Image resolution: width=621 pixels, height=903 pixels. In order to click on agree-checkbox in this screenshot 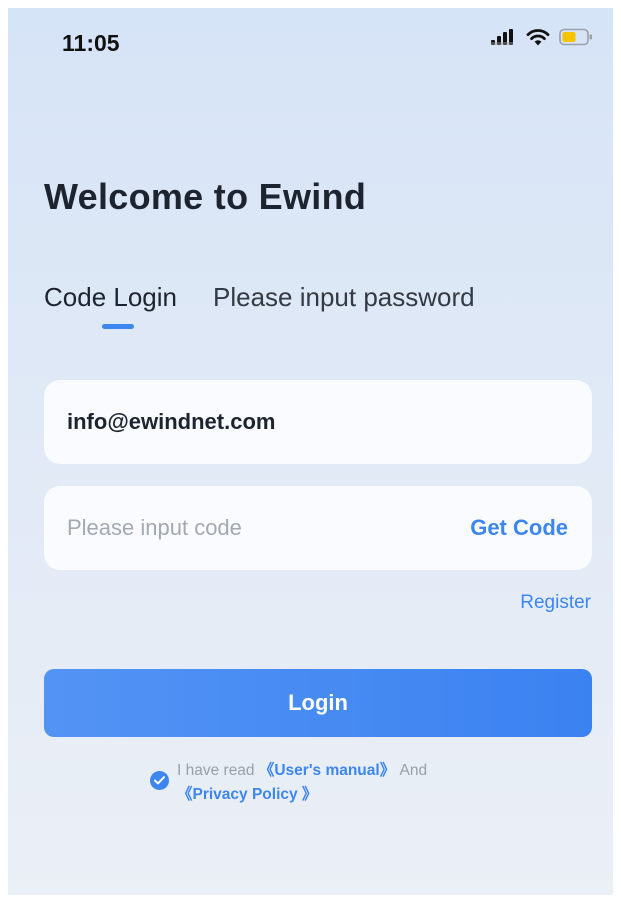, I will do `click(159, 780)`.